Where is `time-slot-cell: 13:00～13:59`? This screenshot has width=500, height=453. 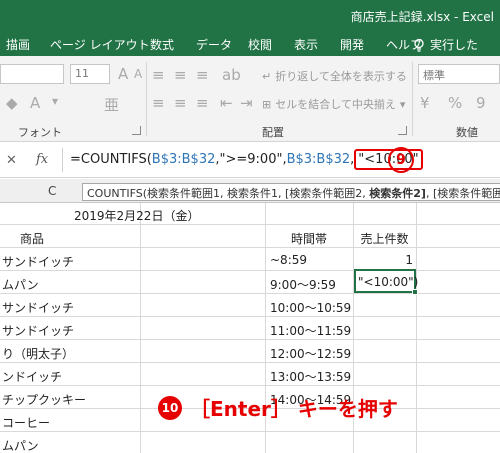 time-slot-cell: 13:00～13:59 is located at coordinates (310, 376).